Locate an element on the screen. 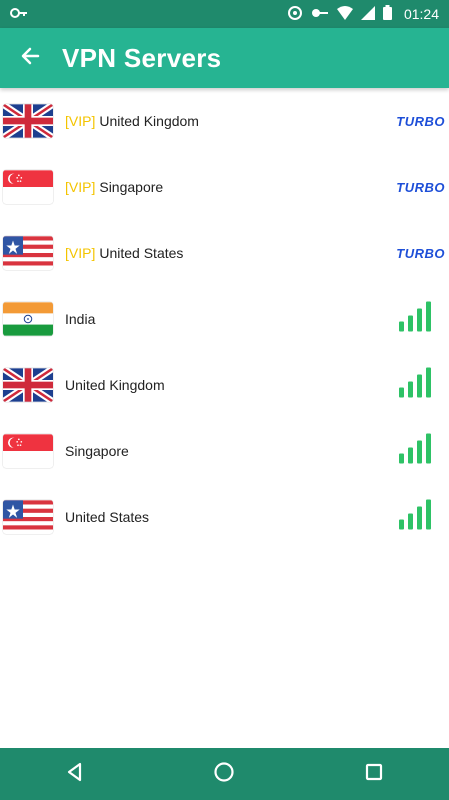  server-label: United Kingdom is located at coordinates (115, 385).